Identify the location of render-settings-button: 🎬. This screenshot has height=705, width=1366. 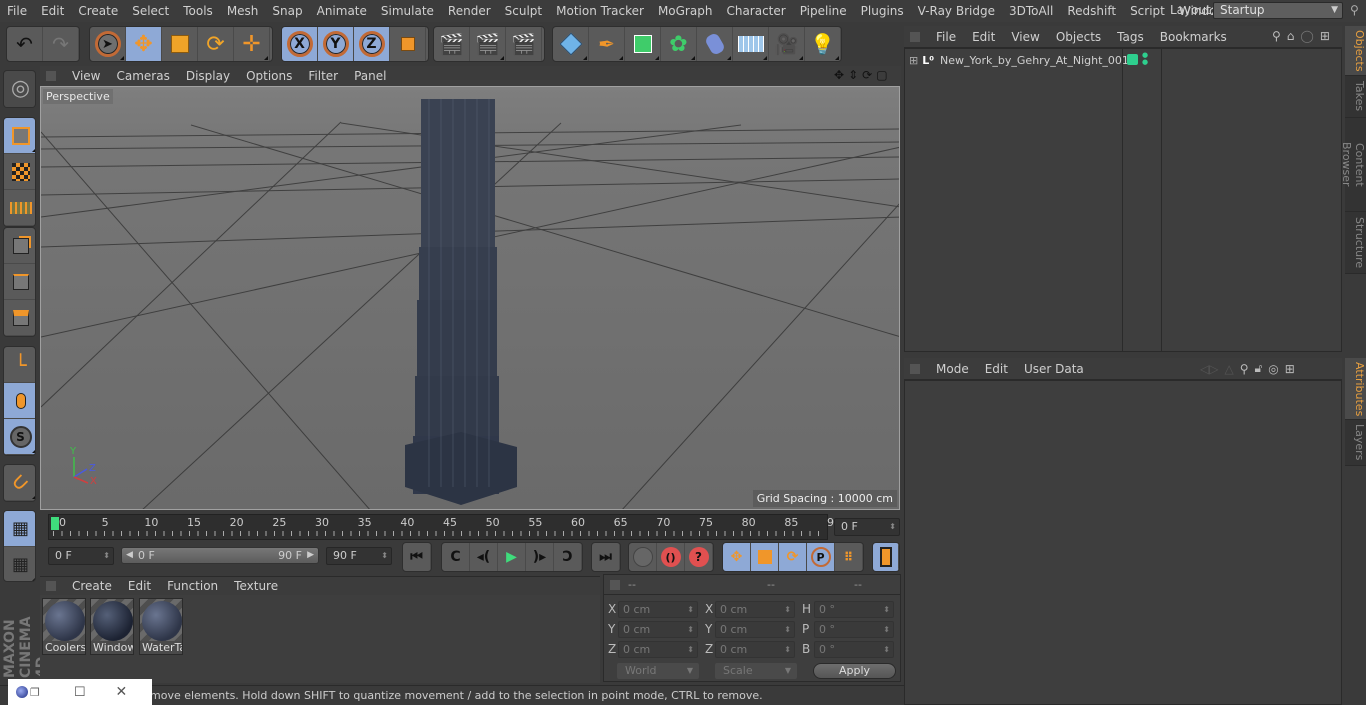
(524, 44).